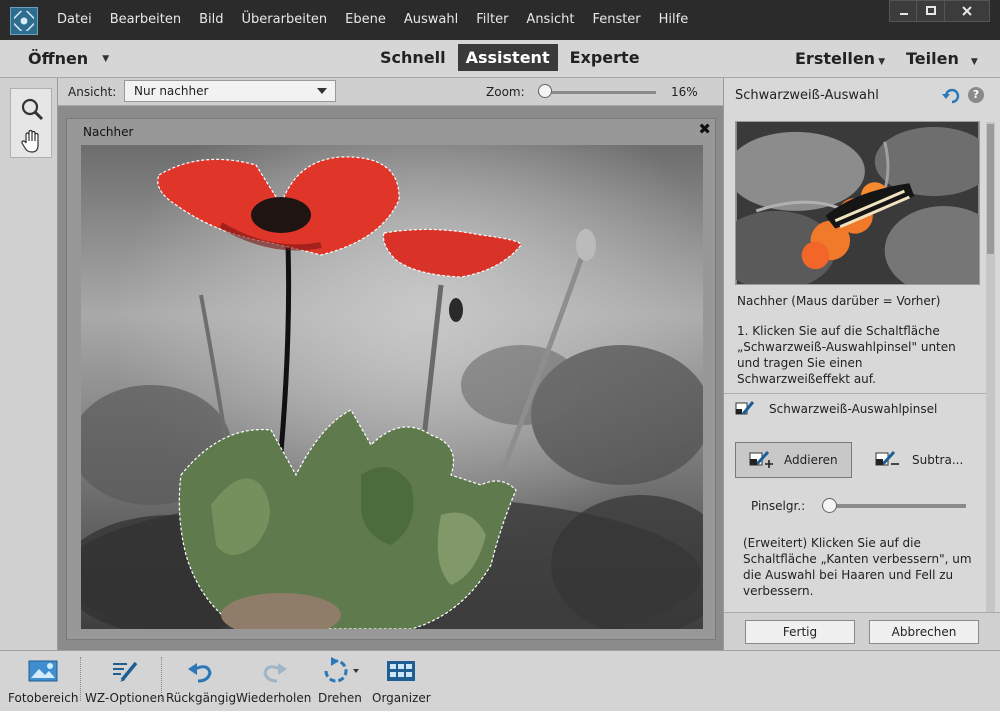 Image resolution: width=1000 pixels, height=711 pixels. I want to click on panel-title: Schwarzweiß-Auswahl, so click(807, 95).